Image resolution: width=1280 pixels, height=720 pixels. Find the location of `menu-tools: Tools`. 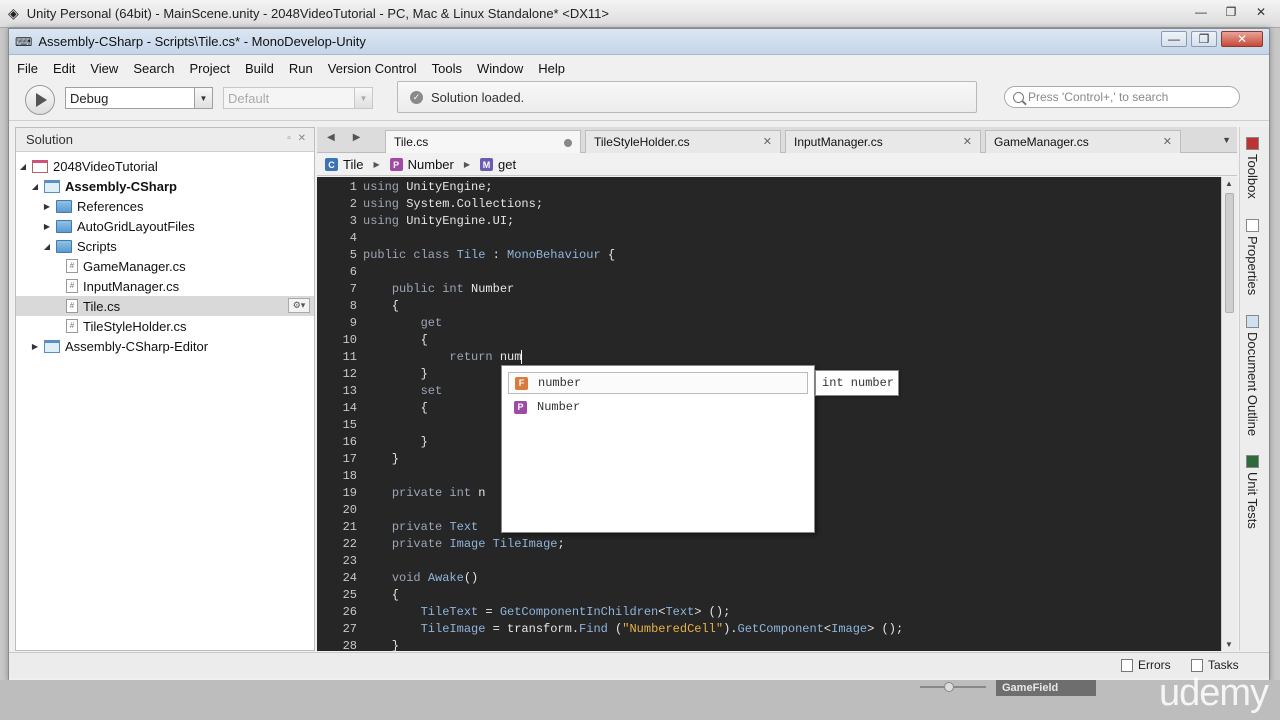

menu-tools: Tools is located at coordinates (447, 68).